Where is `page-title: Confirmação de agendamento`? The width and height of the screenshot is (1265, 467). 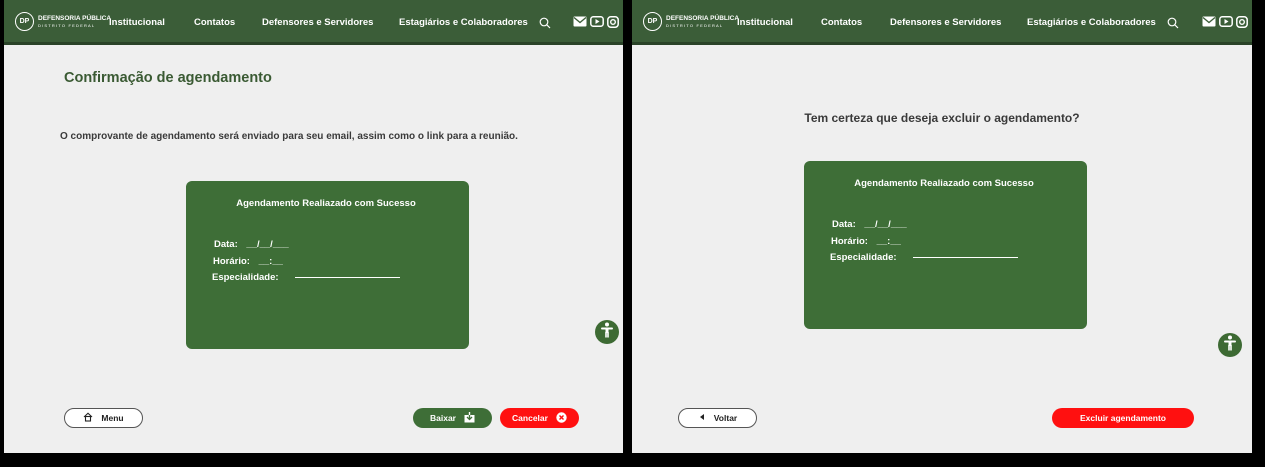
page-title: Confirmação de agendamento is located at coordinates (168, 78).